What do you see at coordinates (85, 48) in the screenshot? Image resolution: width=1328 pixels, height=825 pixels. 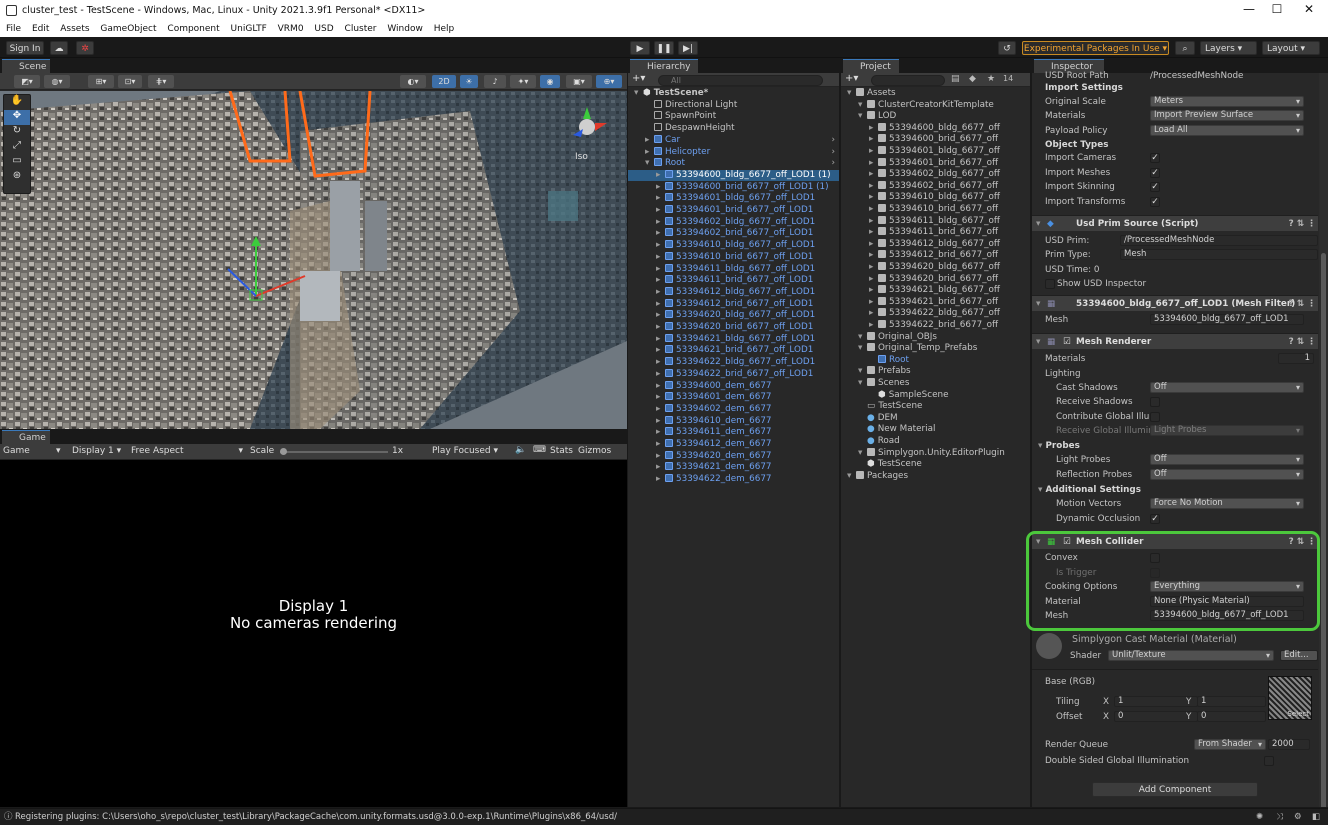 I see `collab-icon: ✲` at bounding box center [85, 48].